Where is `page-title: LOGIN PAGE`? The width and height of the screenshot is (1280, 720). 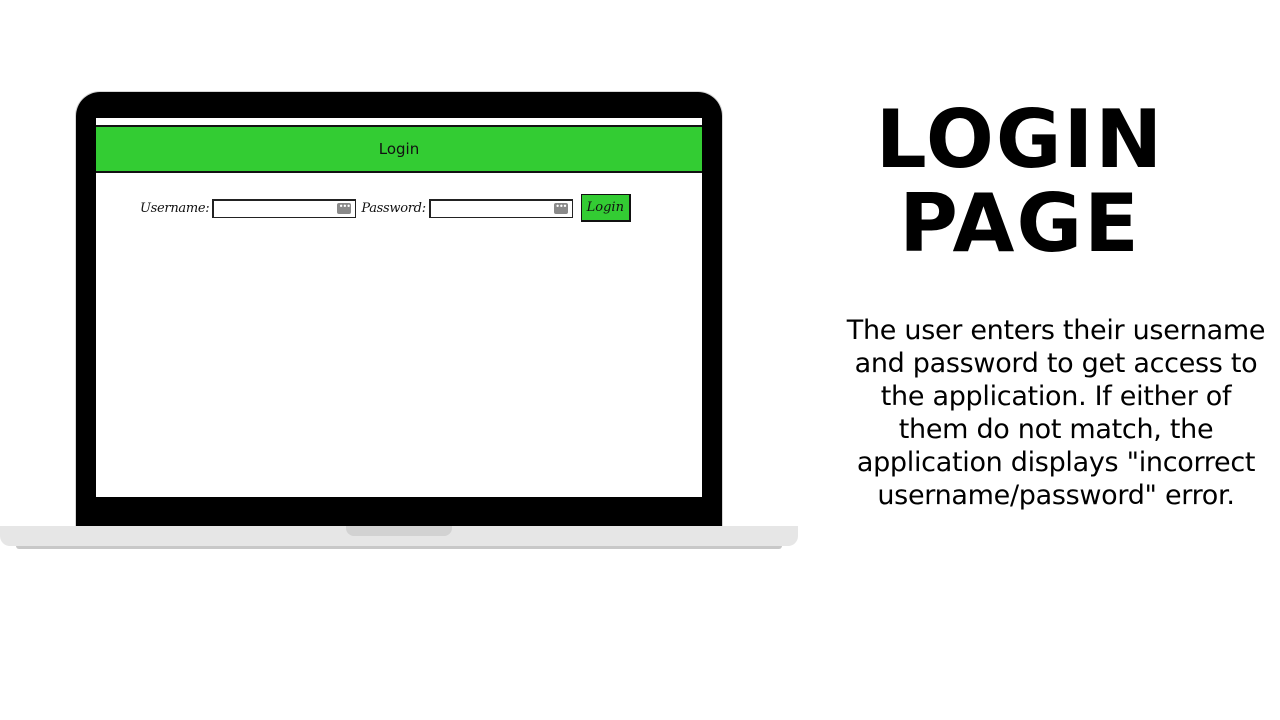
page-title: LOGIN PAGE is located at coordinates (1020, 182).